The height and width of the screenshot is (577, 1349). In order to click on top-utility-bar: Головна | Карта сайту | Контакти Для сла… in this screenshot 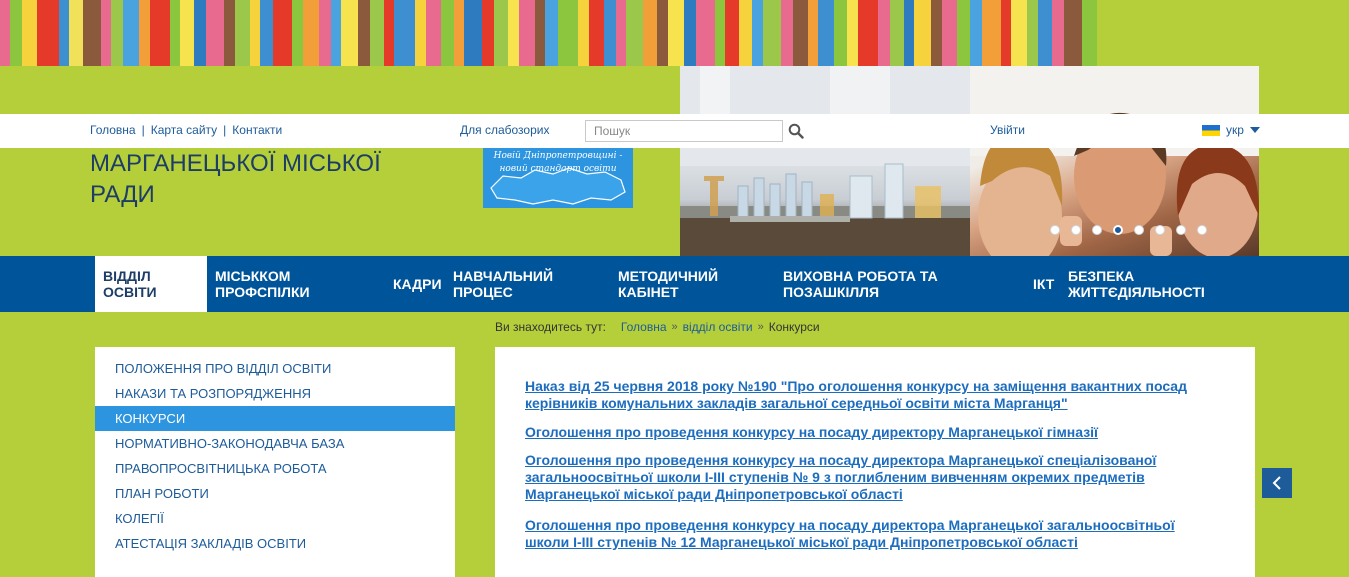, I will do `click(674, 131)`.